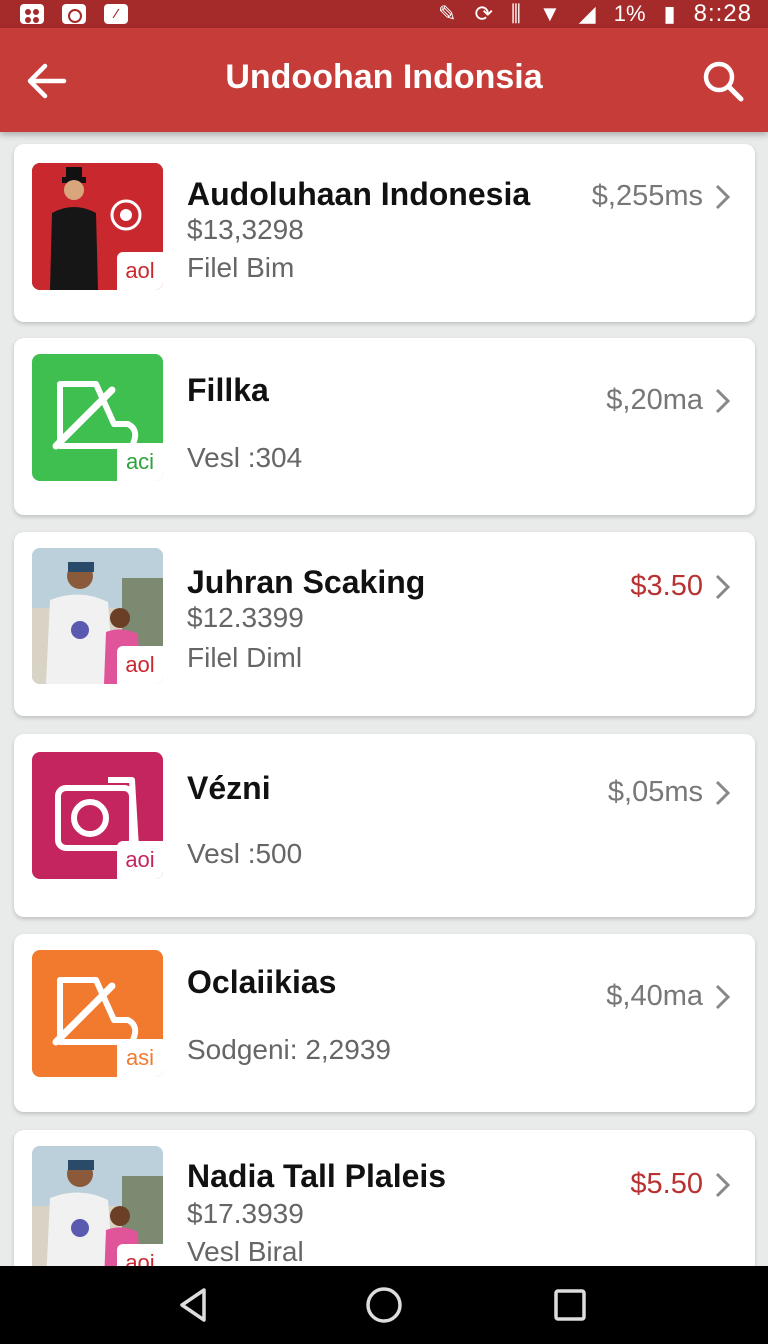  I want to click on item-title: Fillka, so click(228, 390).